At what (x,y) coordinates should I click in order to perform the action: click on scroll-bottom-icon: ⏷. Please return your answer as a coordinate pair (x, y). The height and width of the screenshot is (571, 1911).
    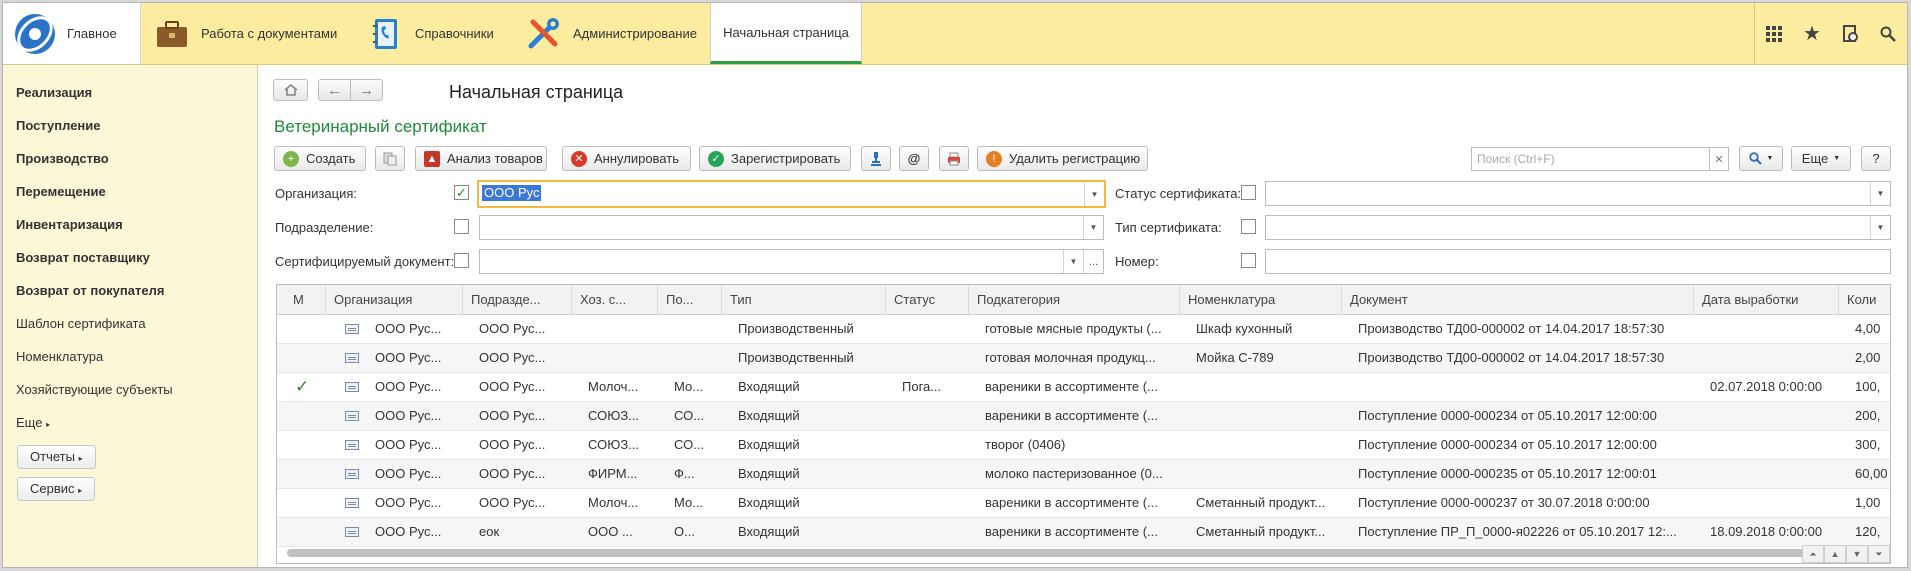
    Looking at the image, I should click on (1879, 554).